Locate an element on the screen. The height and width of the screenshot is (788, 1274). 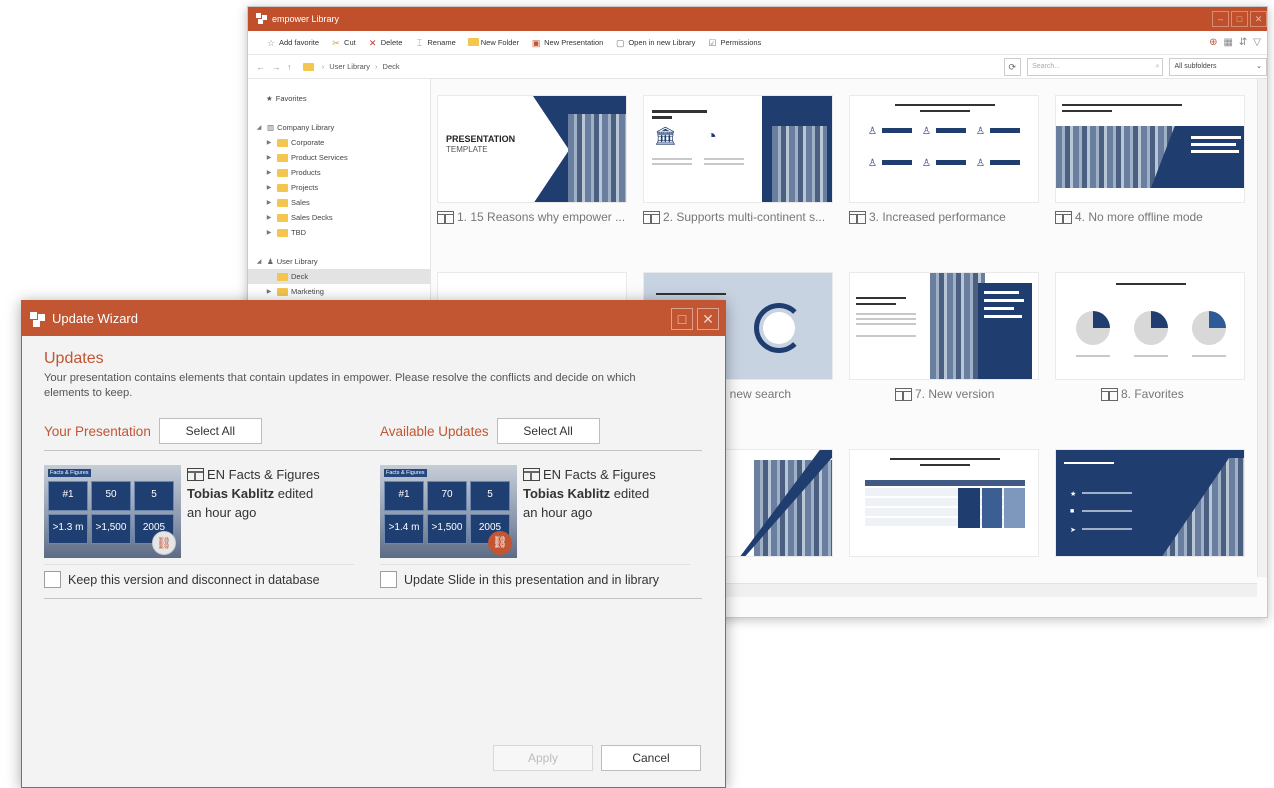
window-icon: ▢ is located at coordinates (620, 42).